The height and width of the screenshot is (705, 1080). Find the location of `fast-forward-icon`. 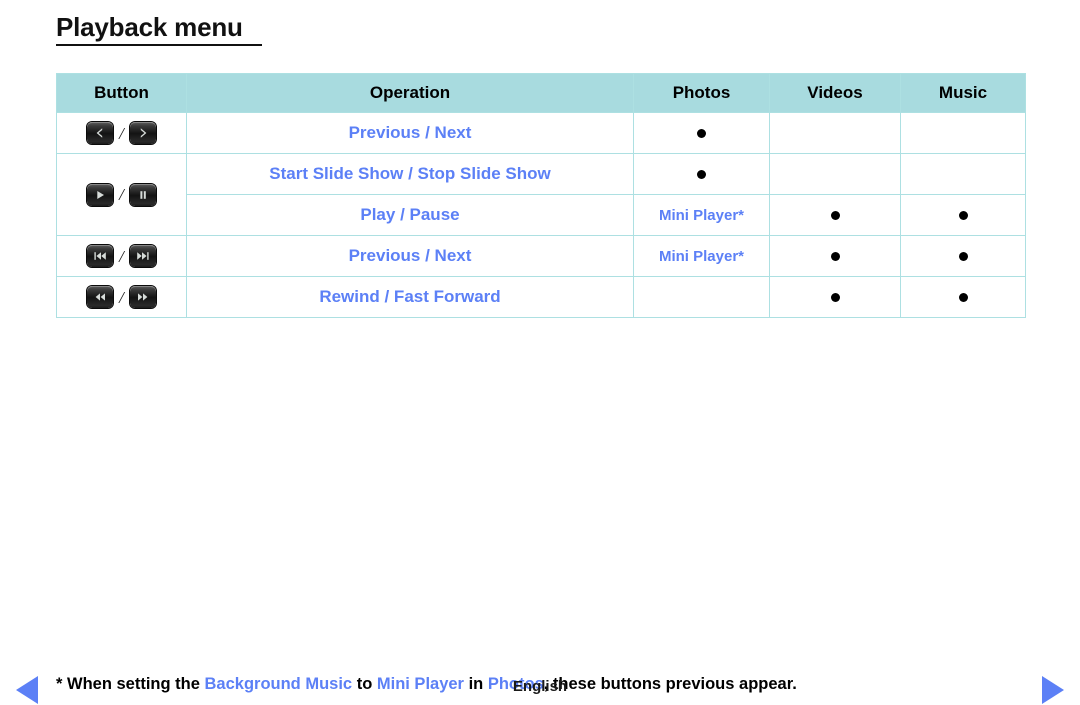

fast-forward-icon is located at coordinates (142, 297).